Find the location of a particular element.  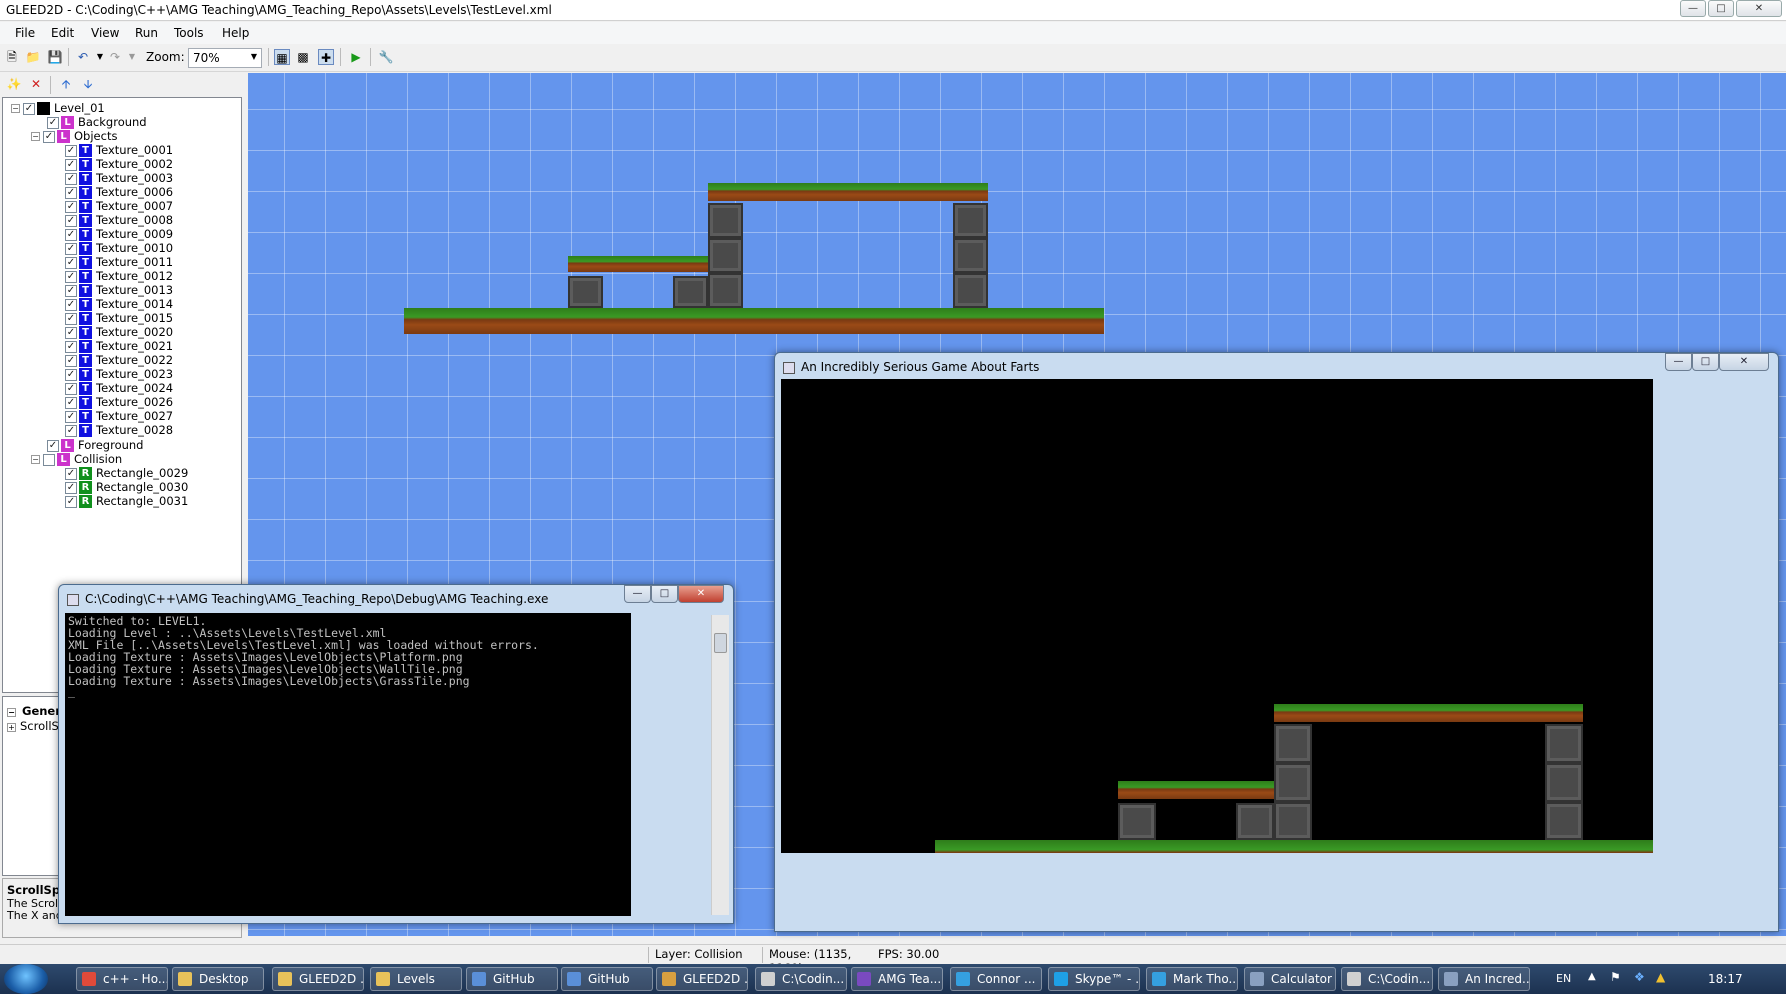

zoom-select: 70% ▼ is located at coordinates (225, 58).